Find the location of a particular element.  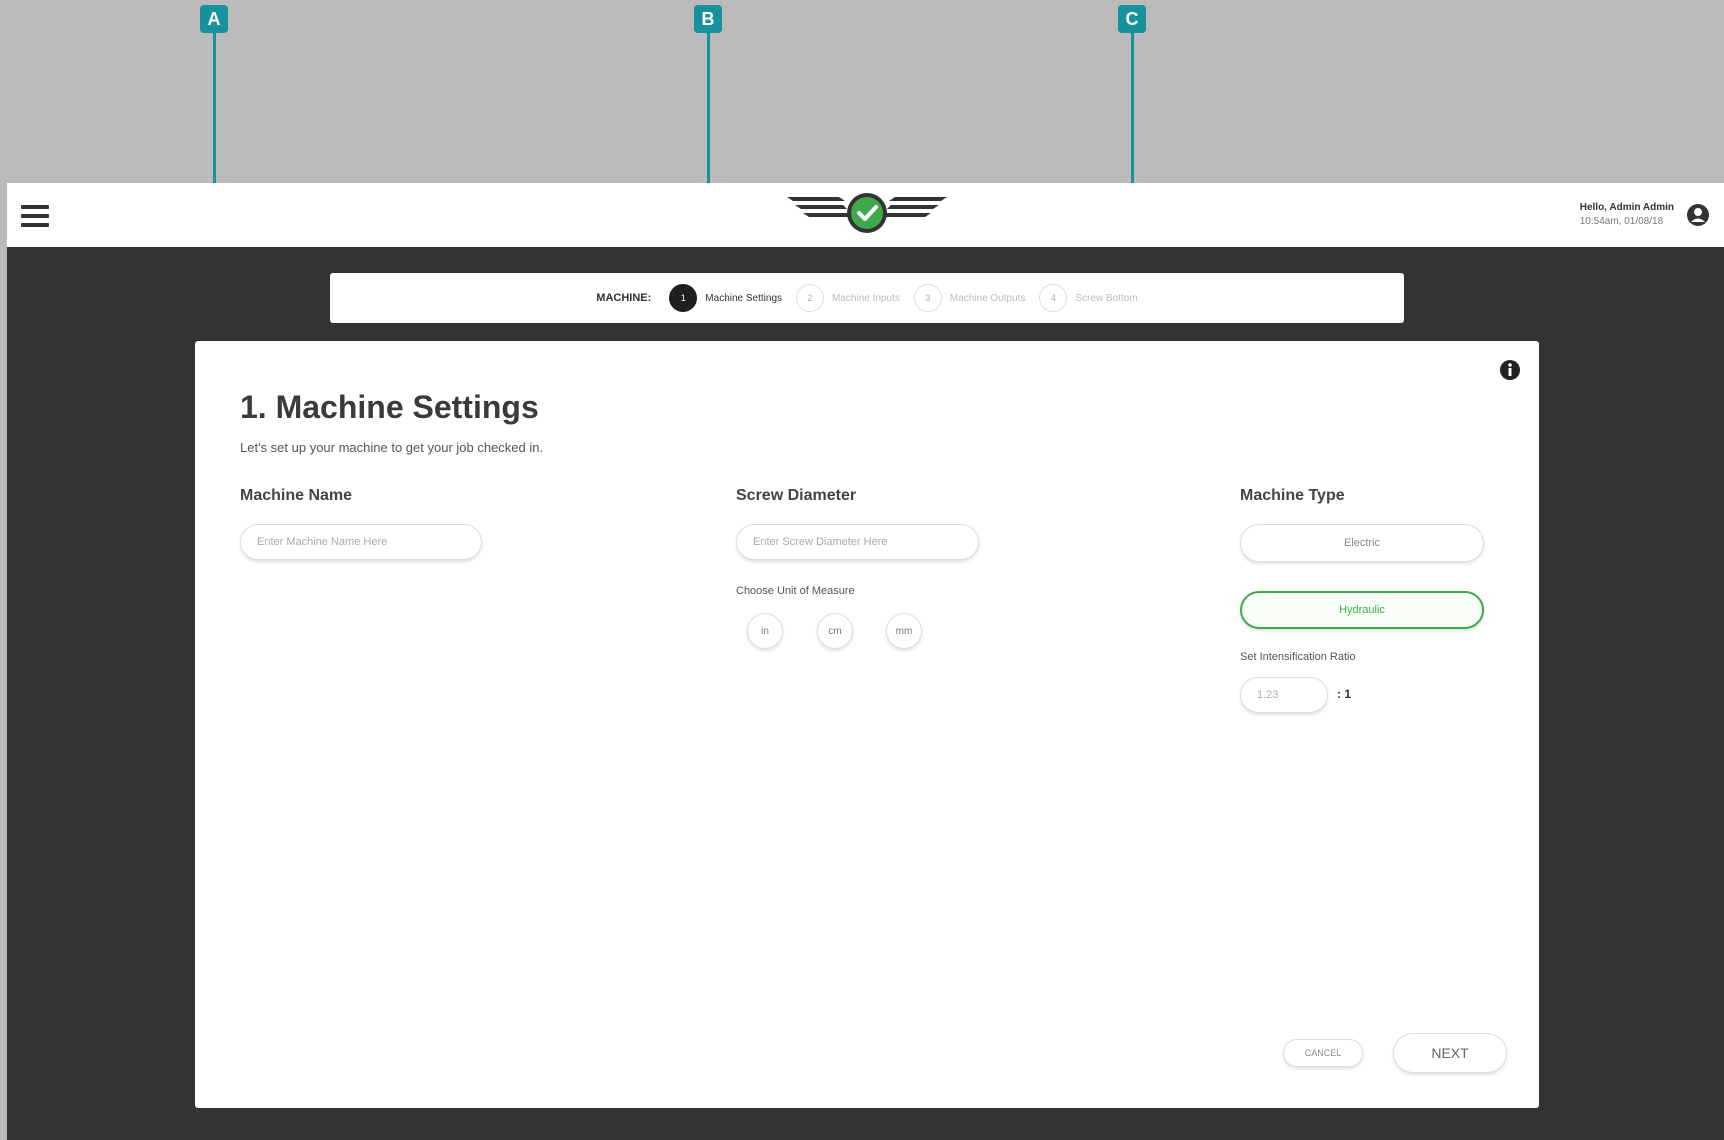

hydraulic-option-button: Hydraulic is located at coordinates (1362, 610).